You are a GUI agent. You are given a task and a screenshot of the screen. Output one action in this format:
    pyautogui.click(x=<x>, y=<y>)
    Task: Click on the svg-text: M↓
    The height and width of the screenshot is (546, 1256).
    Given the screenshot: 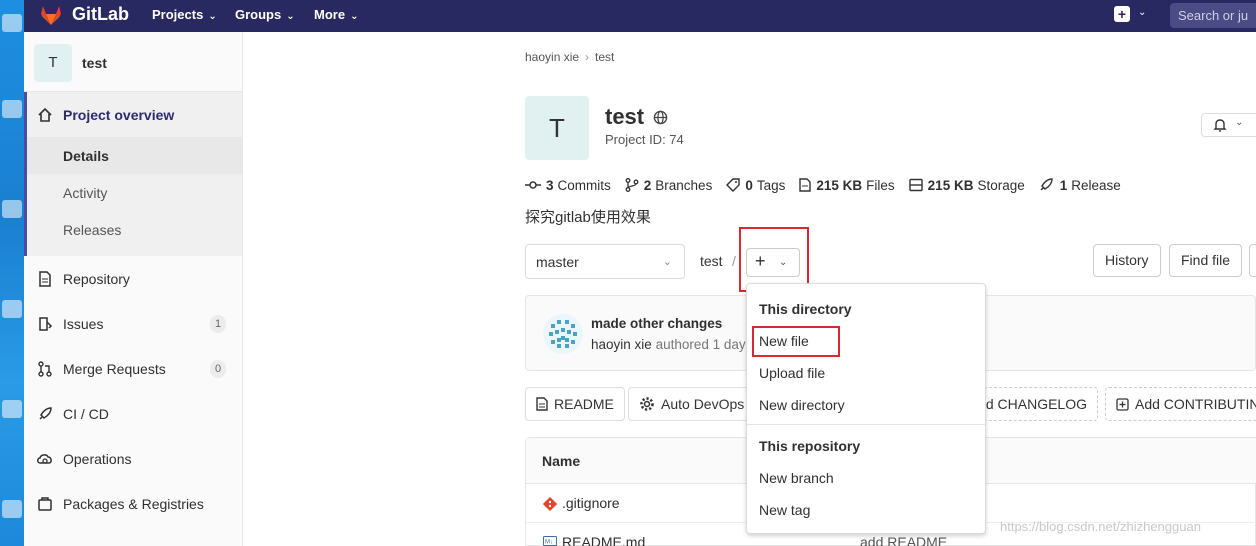 What is the action you would take?
    pyautogui.click(x=549, y=543)
    